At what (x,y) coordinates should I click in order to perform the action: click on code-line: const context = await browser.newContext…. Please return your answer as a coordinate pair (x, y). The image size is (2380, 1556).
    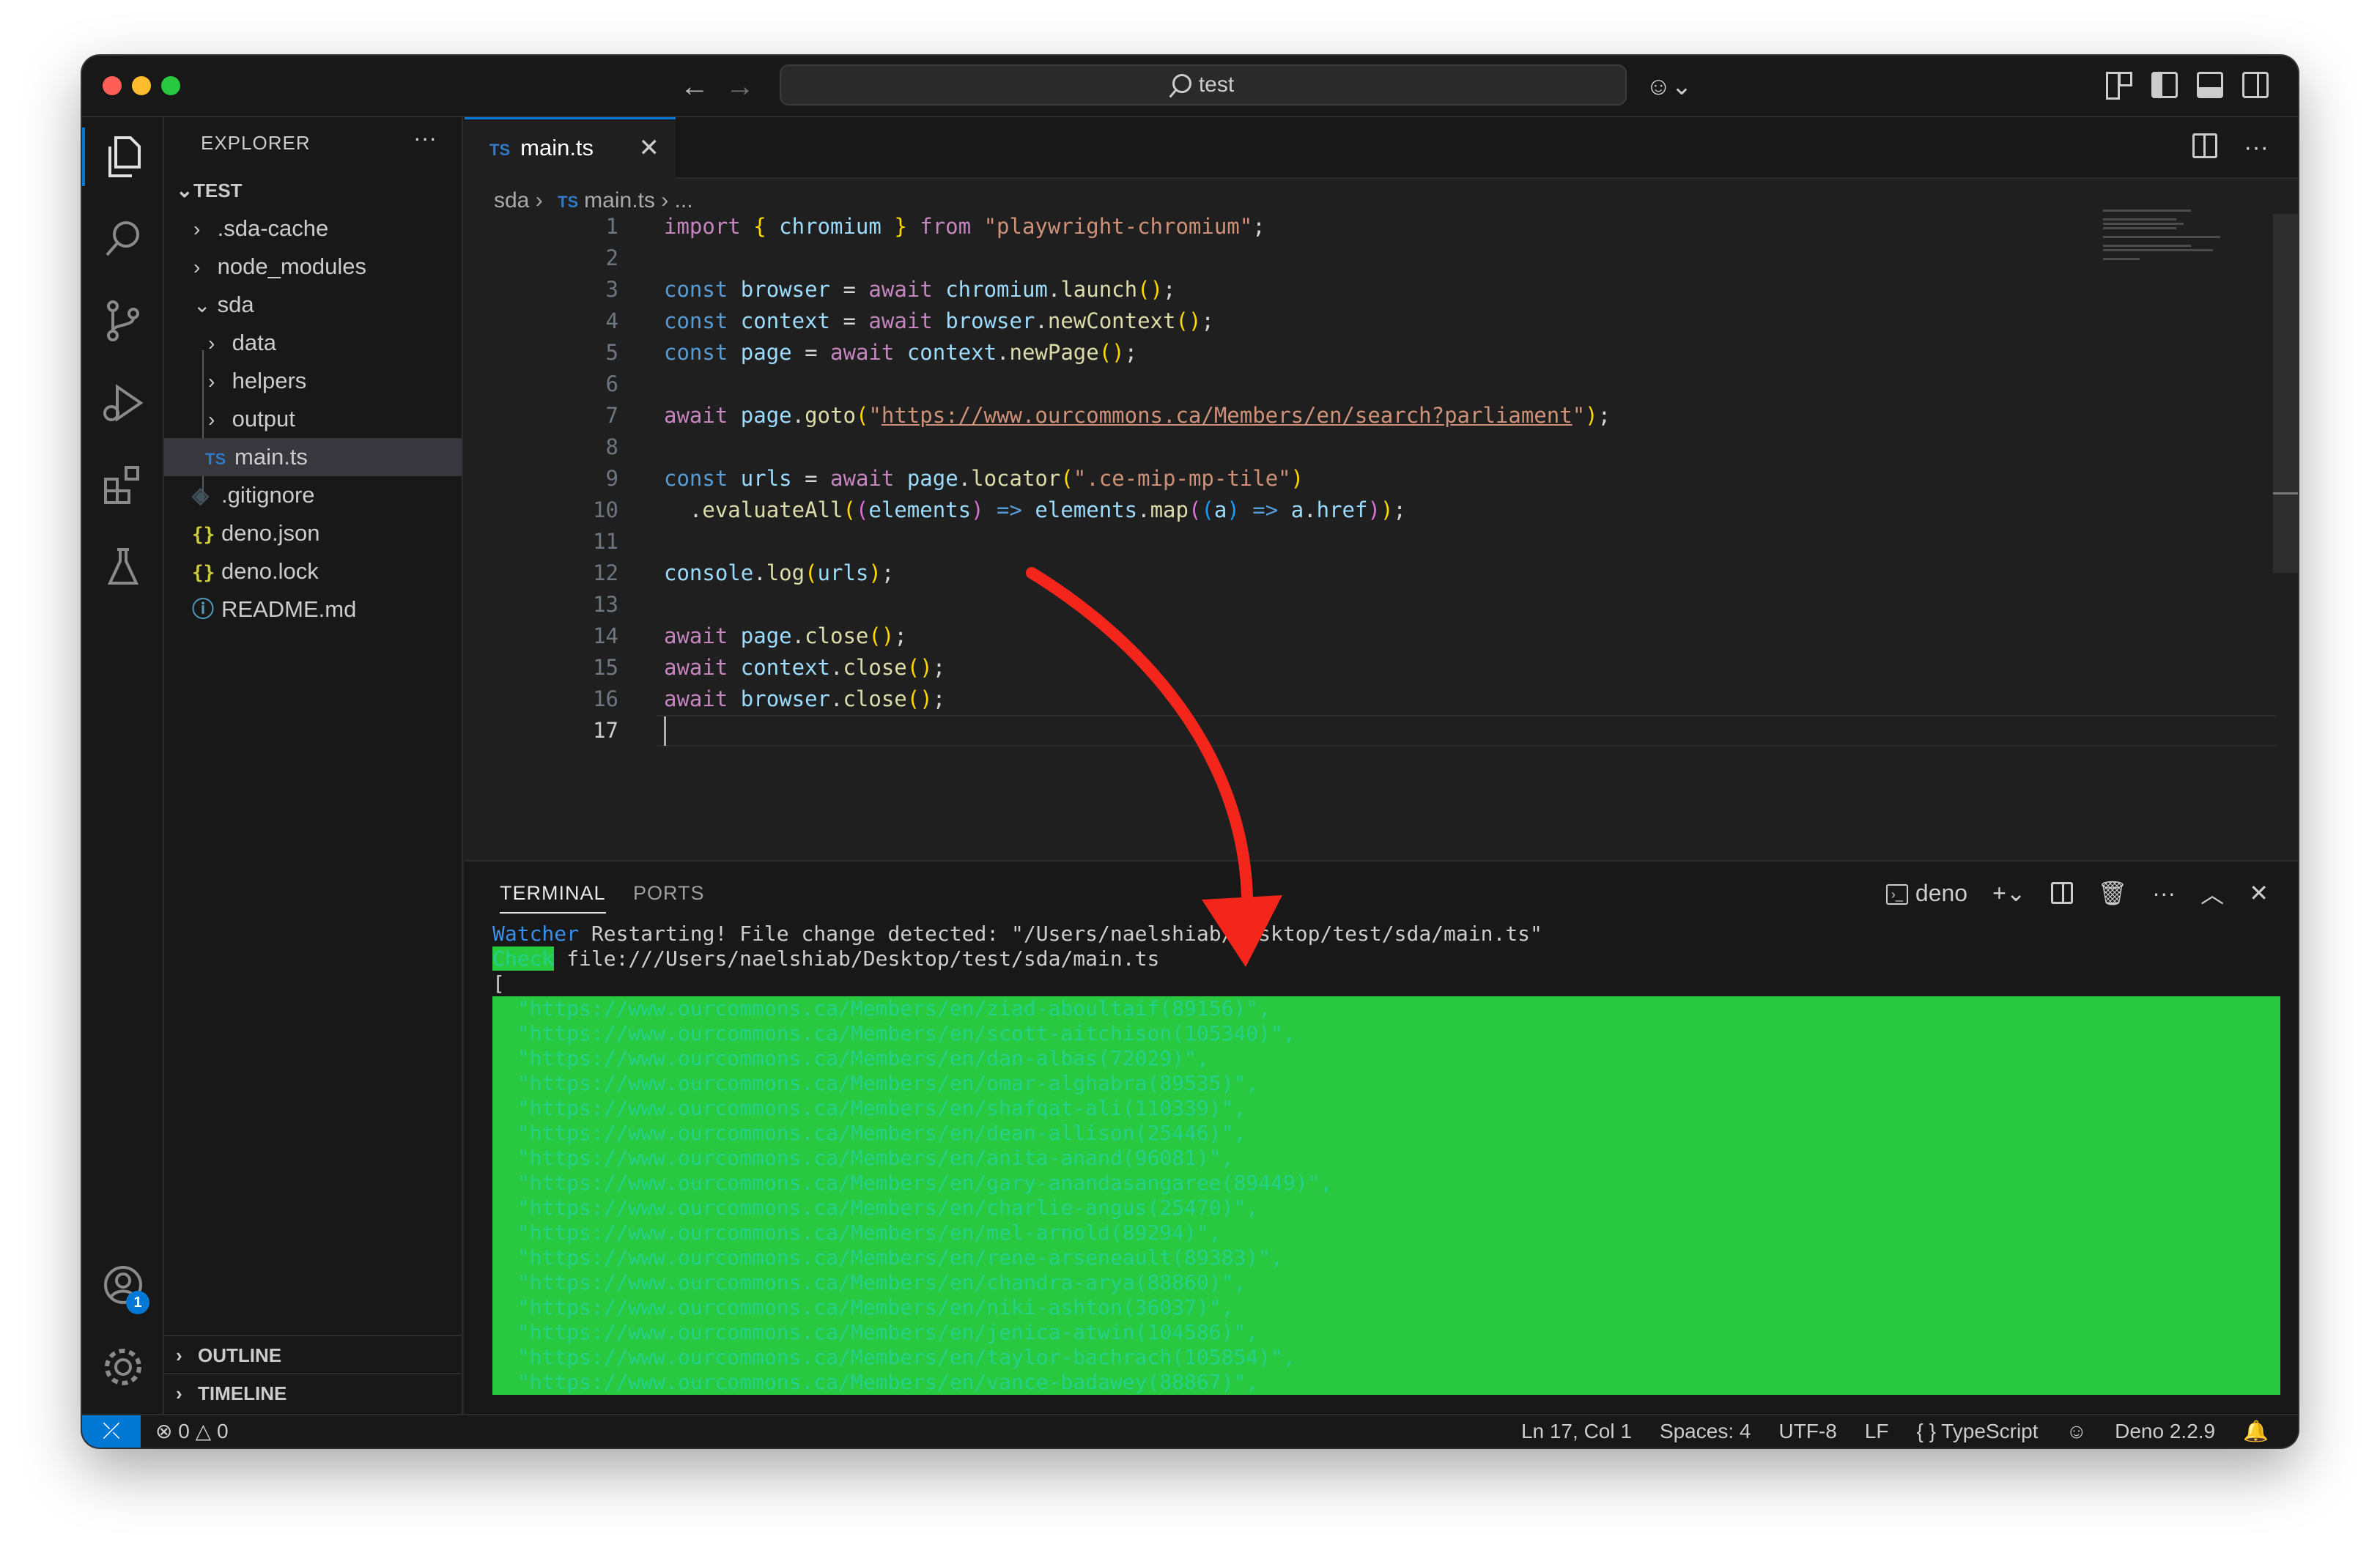
    Looking at the image, I should click on (939, 320).